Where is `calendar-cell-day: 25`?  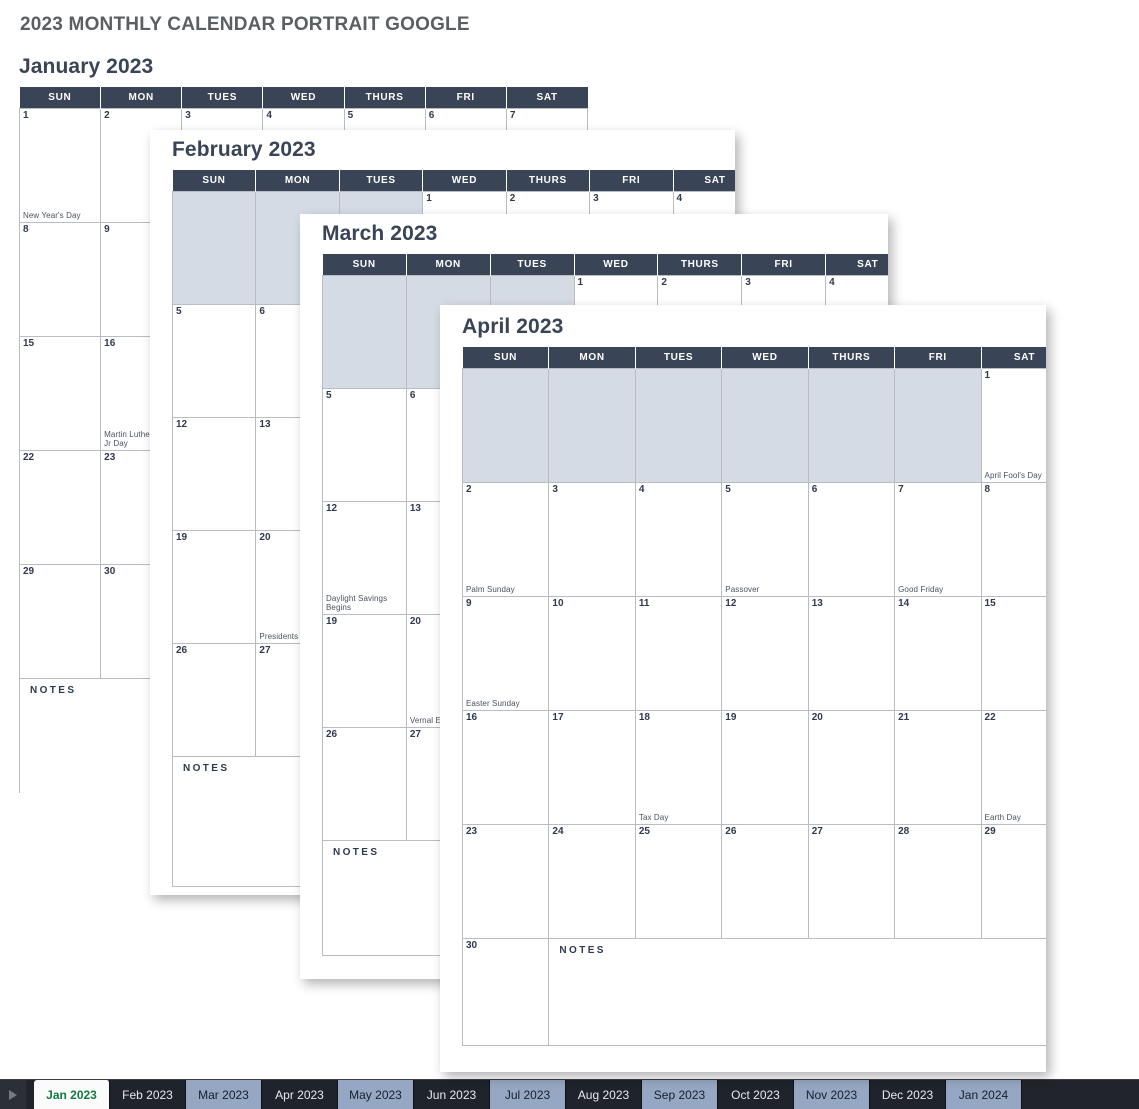
calendar-cell-day: 25 is located at coordinates (678, 881).